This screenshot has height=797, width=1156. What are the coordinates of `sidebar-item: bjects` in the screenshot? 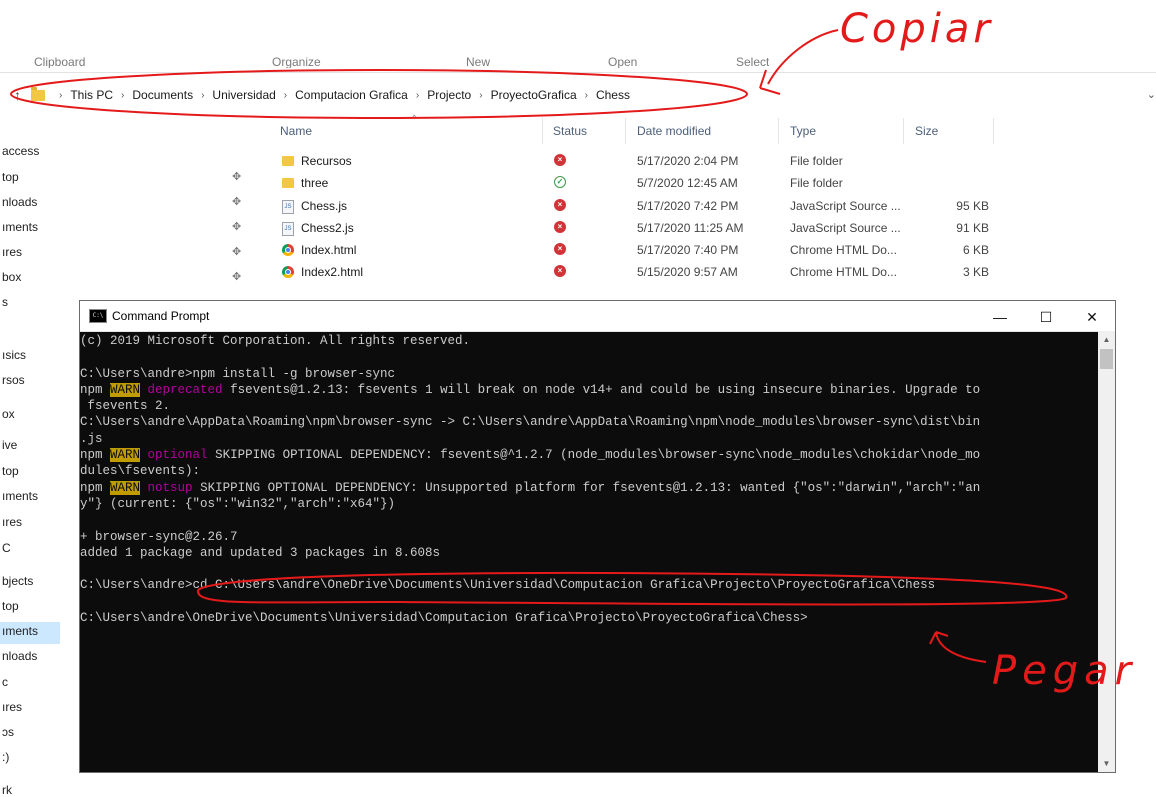 It's located at (17, 581).